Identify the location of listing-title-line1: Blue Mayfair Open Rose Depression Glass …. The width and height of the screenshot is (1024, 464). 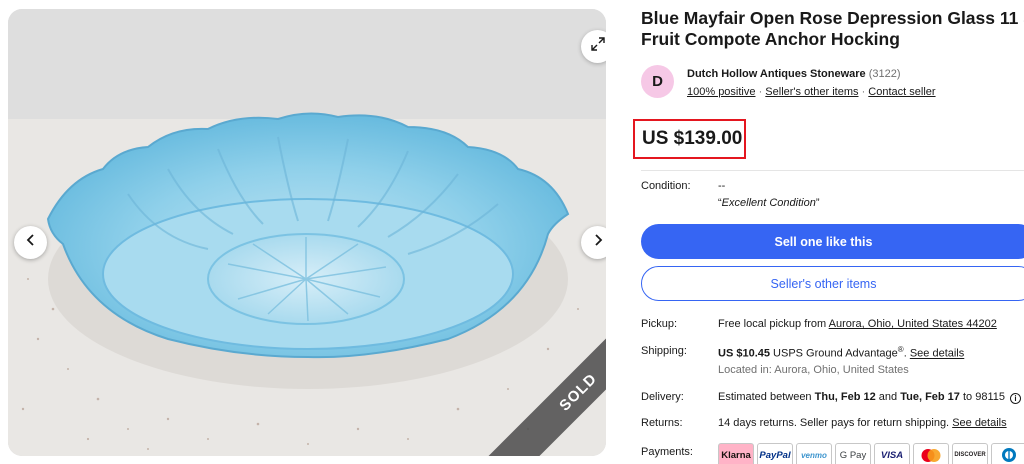
(832, 18).